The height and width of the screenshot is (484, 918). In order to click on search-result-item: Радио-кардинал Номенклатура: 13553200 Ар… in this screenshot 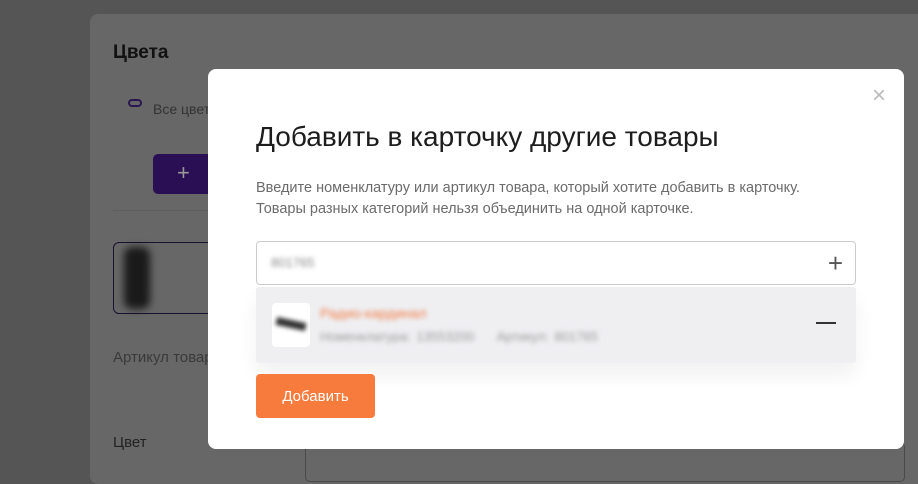, I will do `click(556, 325)`.